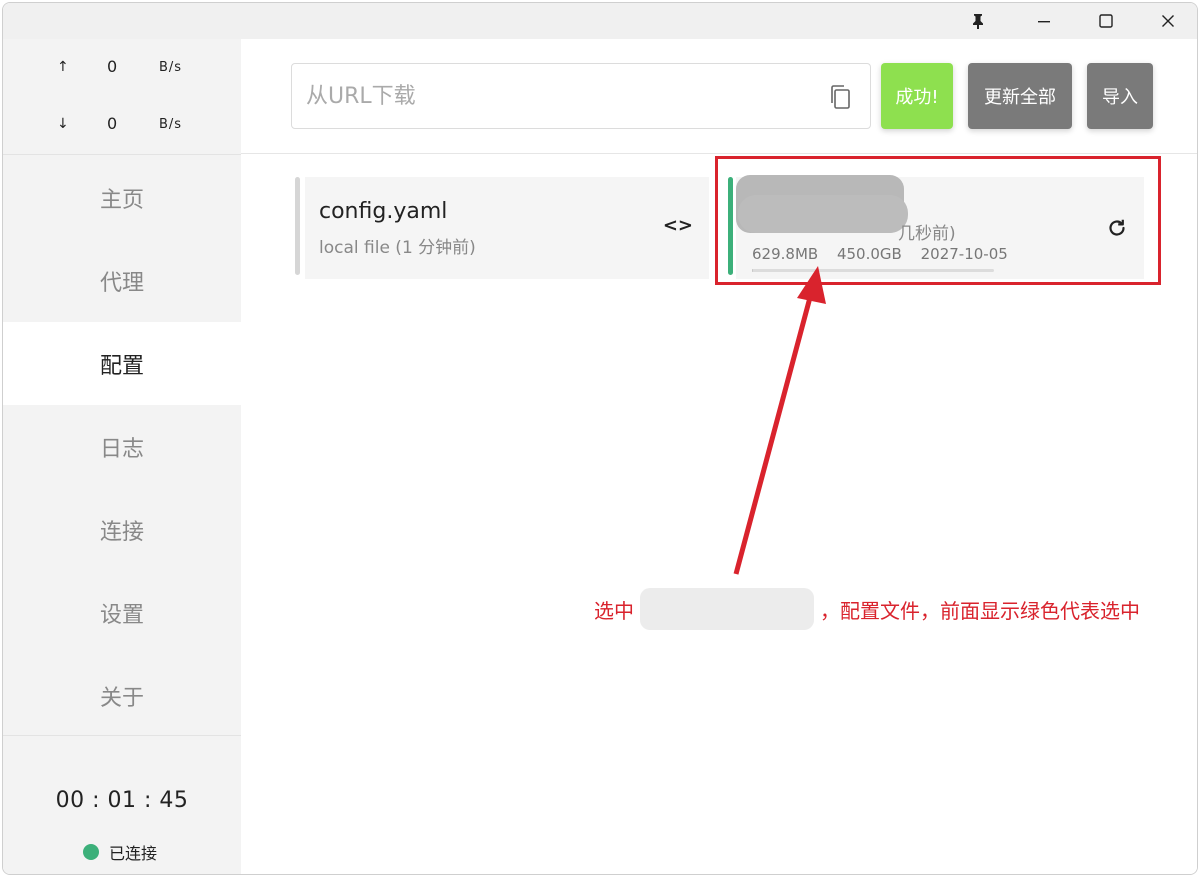  I want to click on download-speed: ↓ 0 B/s, so click(122, 125).